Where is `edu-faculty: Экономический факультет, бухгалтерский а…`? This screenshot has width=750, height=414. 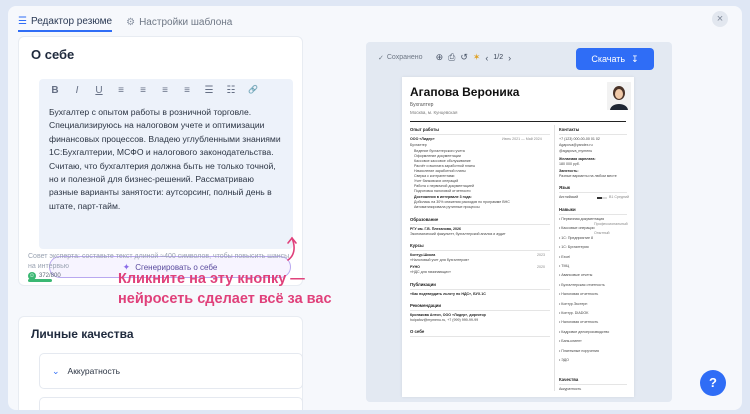 edu-faculty: Экономический факультет, бухгалтерский а… is located at coordinates (458, 234).